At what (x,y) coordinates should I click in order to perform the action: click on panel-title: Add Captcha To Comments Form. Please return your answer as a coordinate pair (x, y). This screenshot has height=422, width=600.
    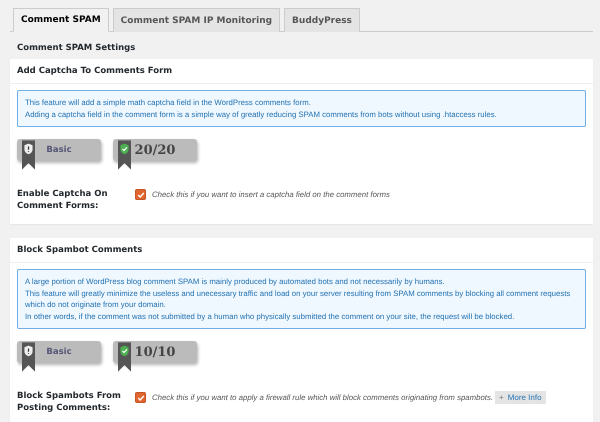
    Looking at the image, I should click on (301, 71).